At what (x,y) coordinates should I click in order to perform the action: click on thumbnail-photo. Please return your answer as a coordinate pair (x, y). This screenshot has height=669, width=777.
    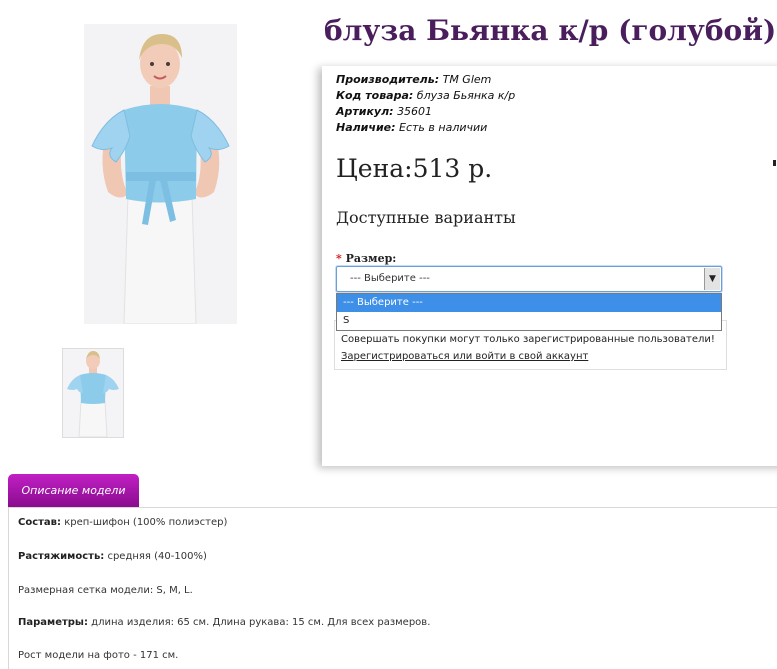
    Looking at the image, I should click on (93, 393).